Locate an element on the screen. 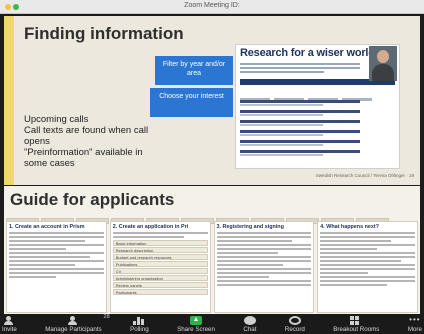  share-screen-label: Share Screen is located at coordinates (196, 329).